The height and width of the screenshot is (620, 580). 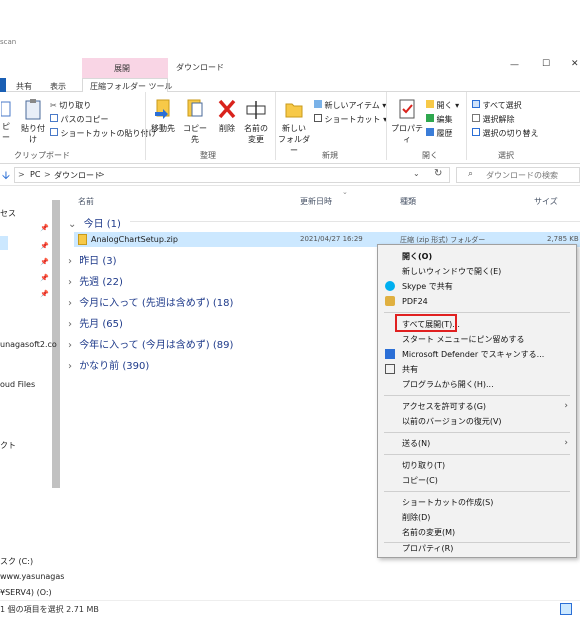 What do you see at coordinates (477, 271) in the screenshot?
I see `menu-item-open-new-window: 新しいウィンドウで開く(E)` at bounding box center [477, 271].